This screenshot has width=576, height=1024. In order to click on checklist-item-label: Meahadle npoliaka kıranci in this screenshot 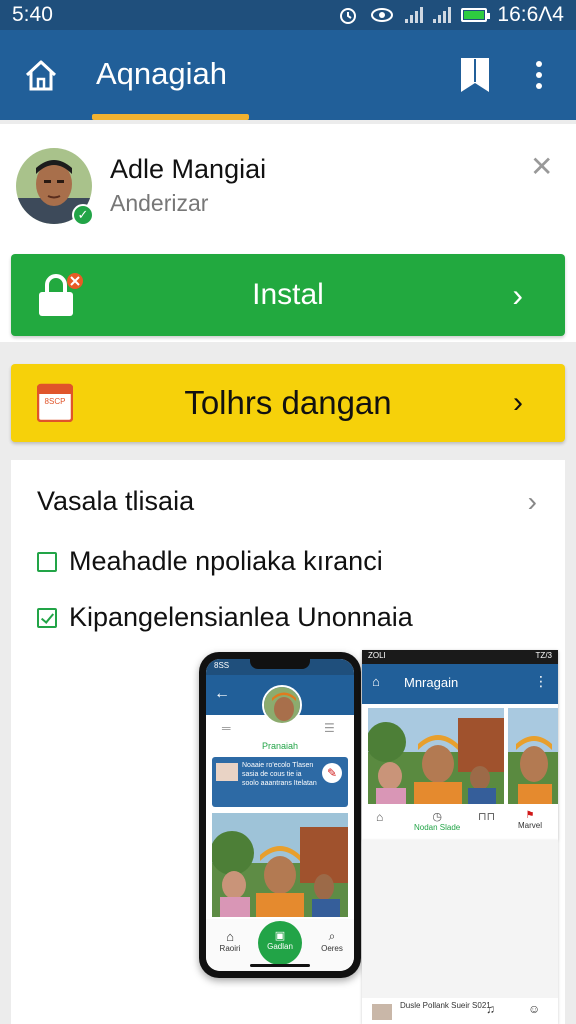, I will do `click(226, 561)`.